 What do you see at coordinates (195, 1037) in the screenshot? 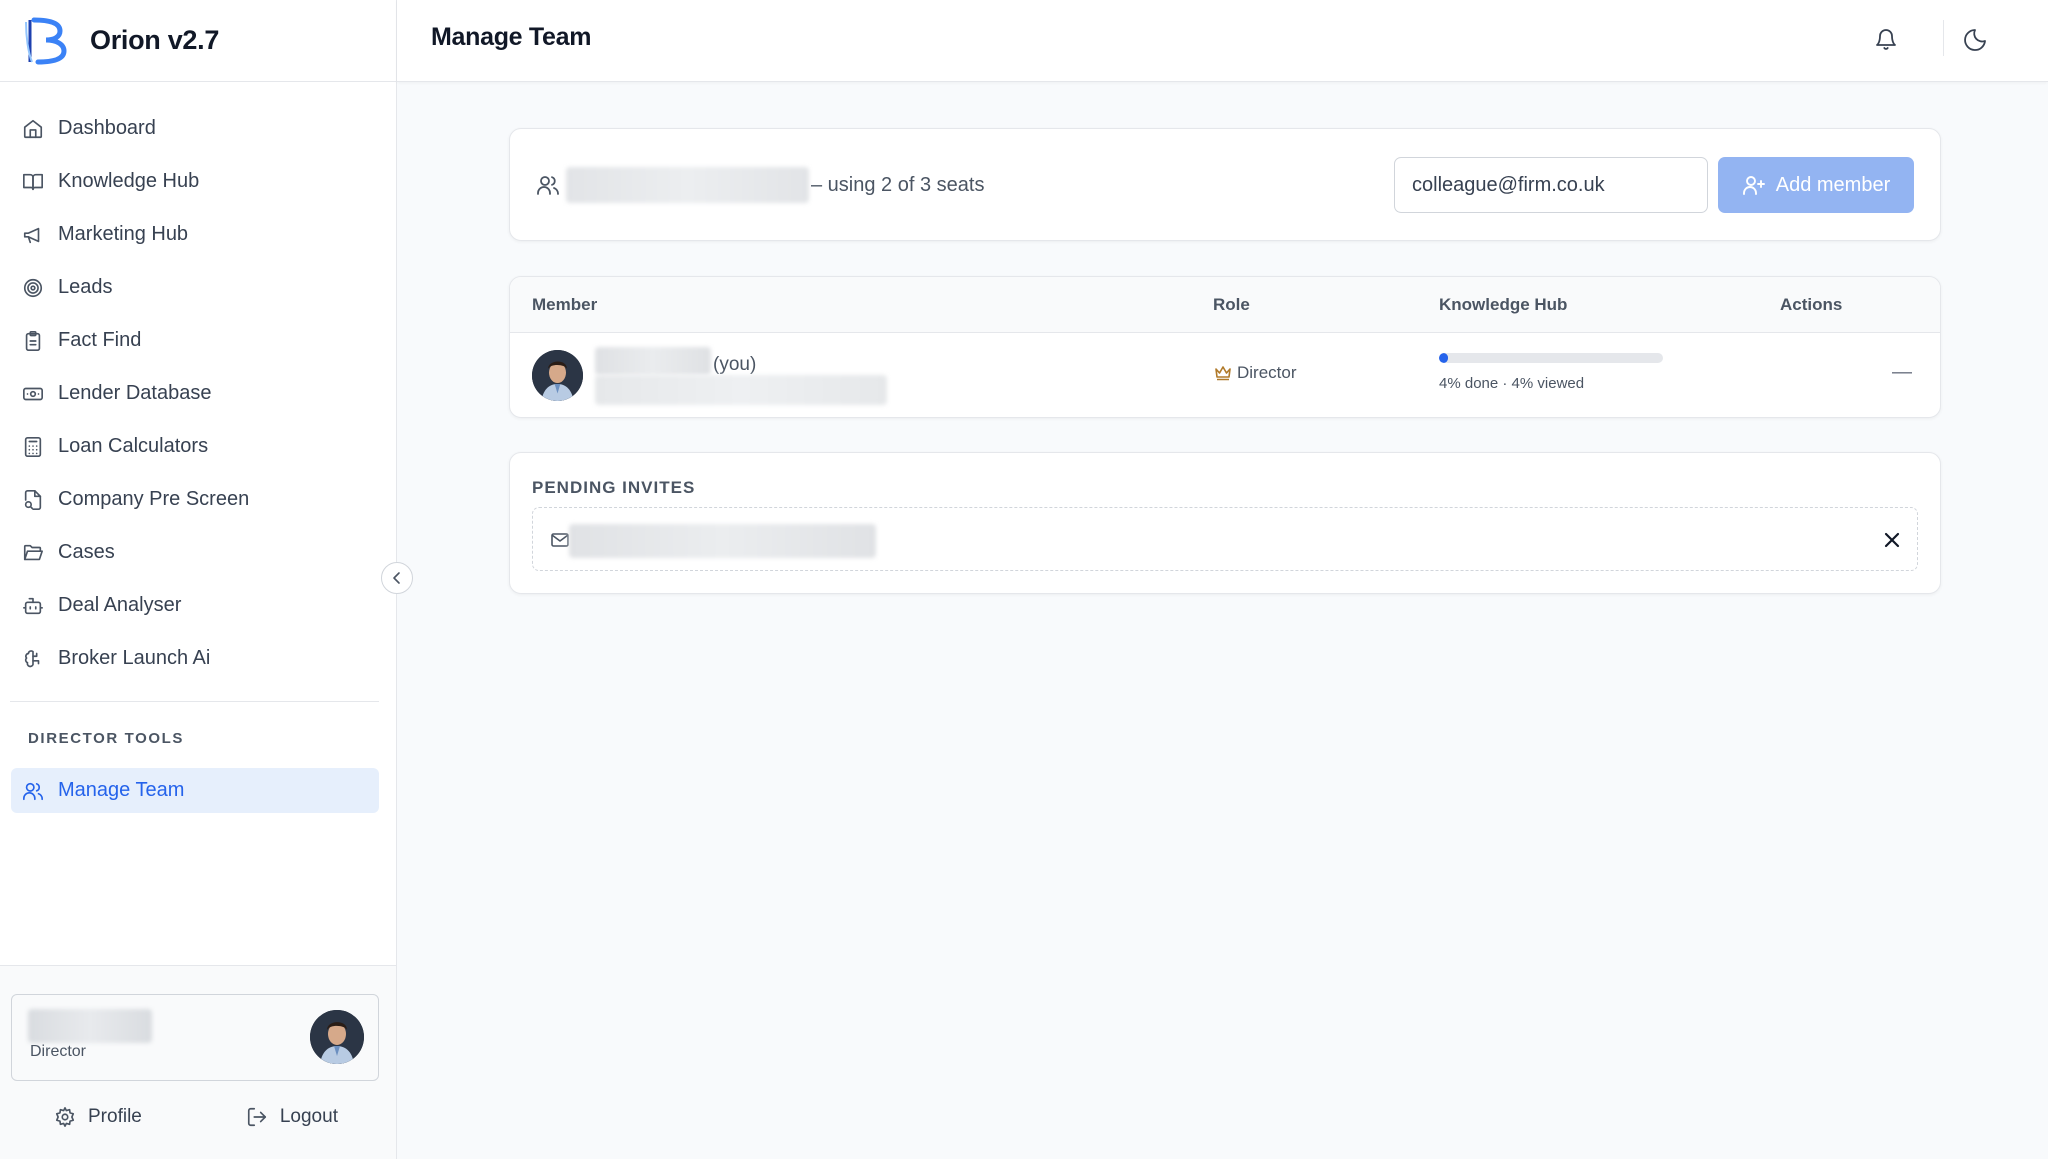
I see `user-card: Director` at bounding box center [195, 1037].